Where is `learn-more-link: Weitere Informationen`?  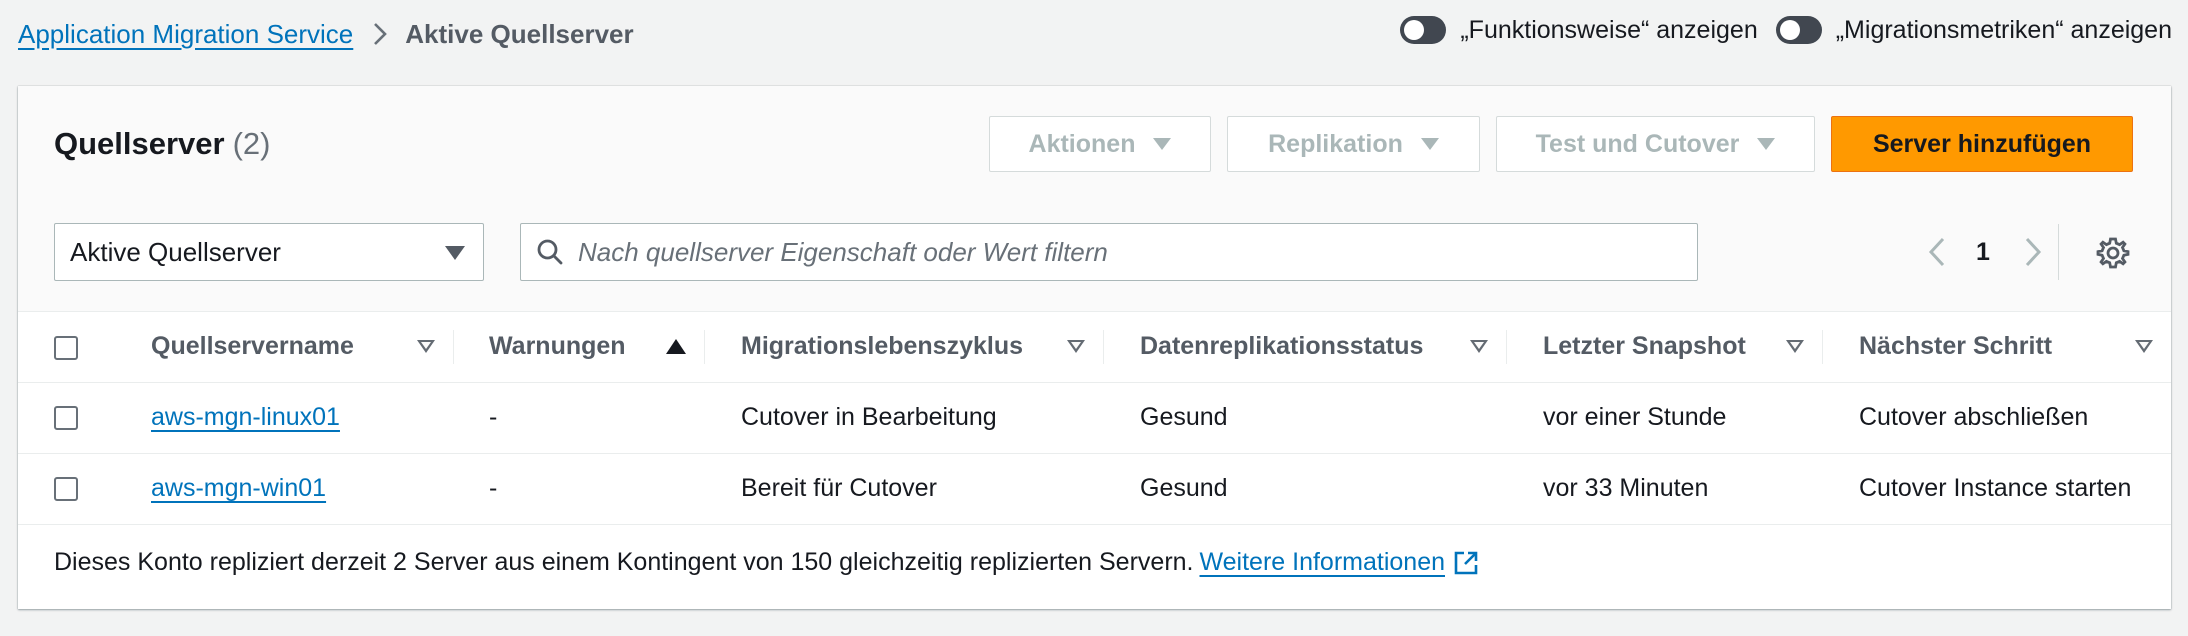 learn-more-link: Weitere Informationen is located at coordinates (1323, 562).